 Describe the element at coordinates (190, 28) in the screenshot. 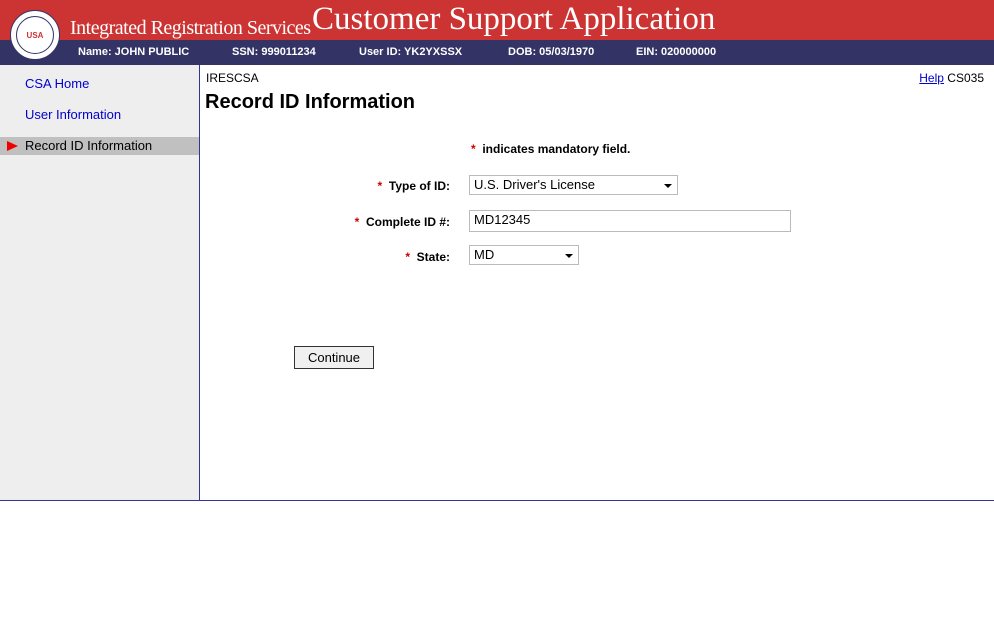

I see `org-name: Integrated Registration Services` at that location.